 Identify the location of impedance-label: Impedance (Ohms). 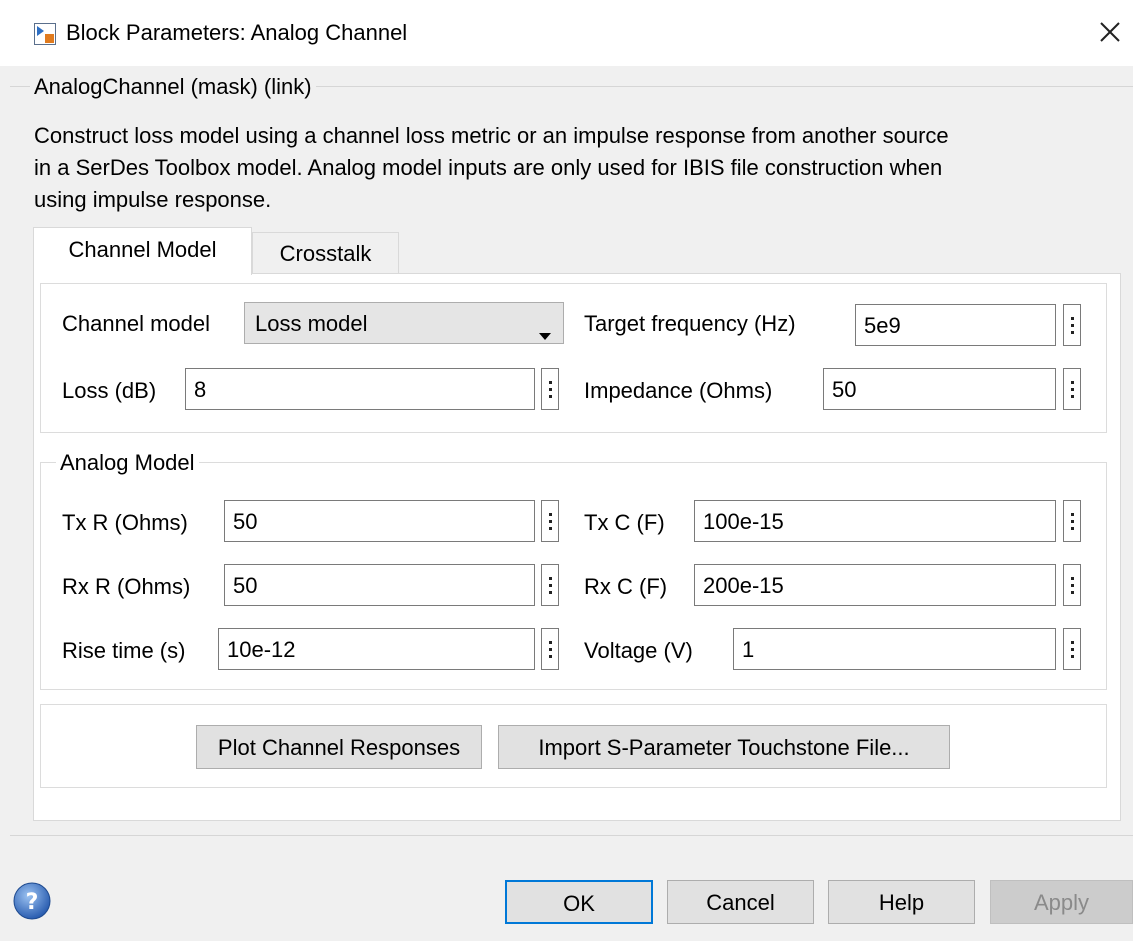
(678, 390).